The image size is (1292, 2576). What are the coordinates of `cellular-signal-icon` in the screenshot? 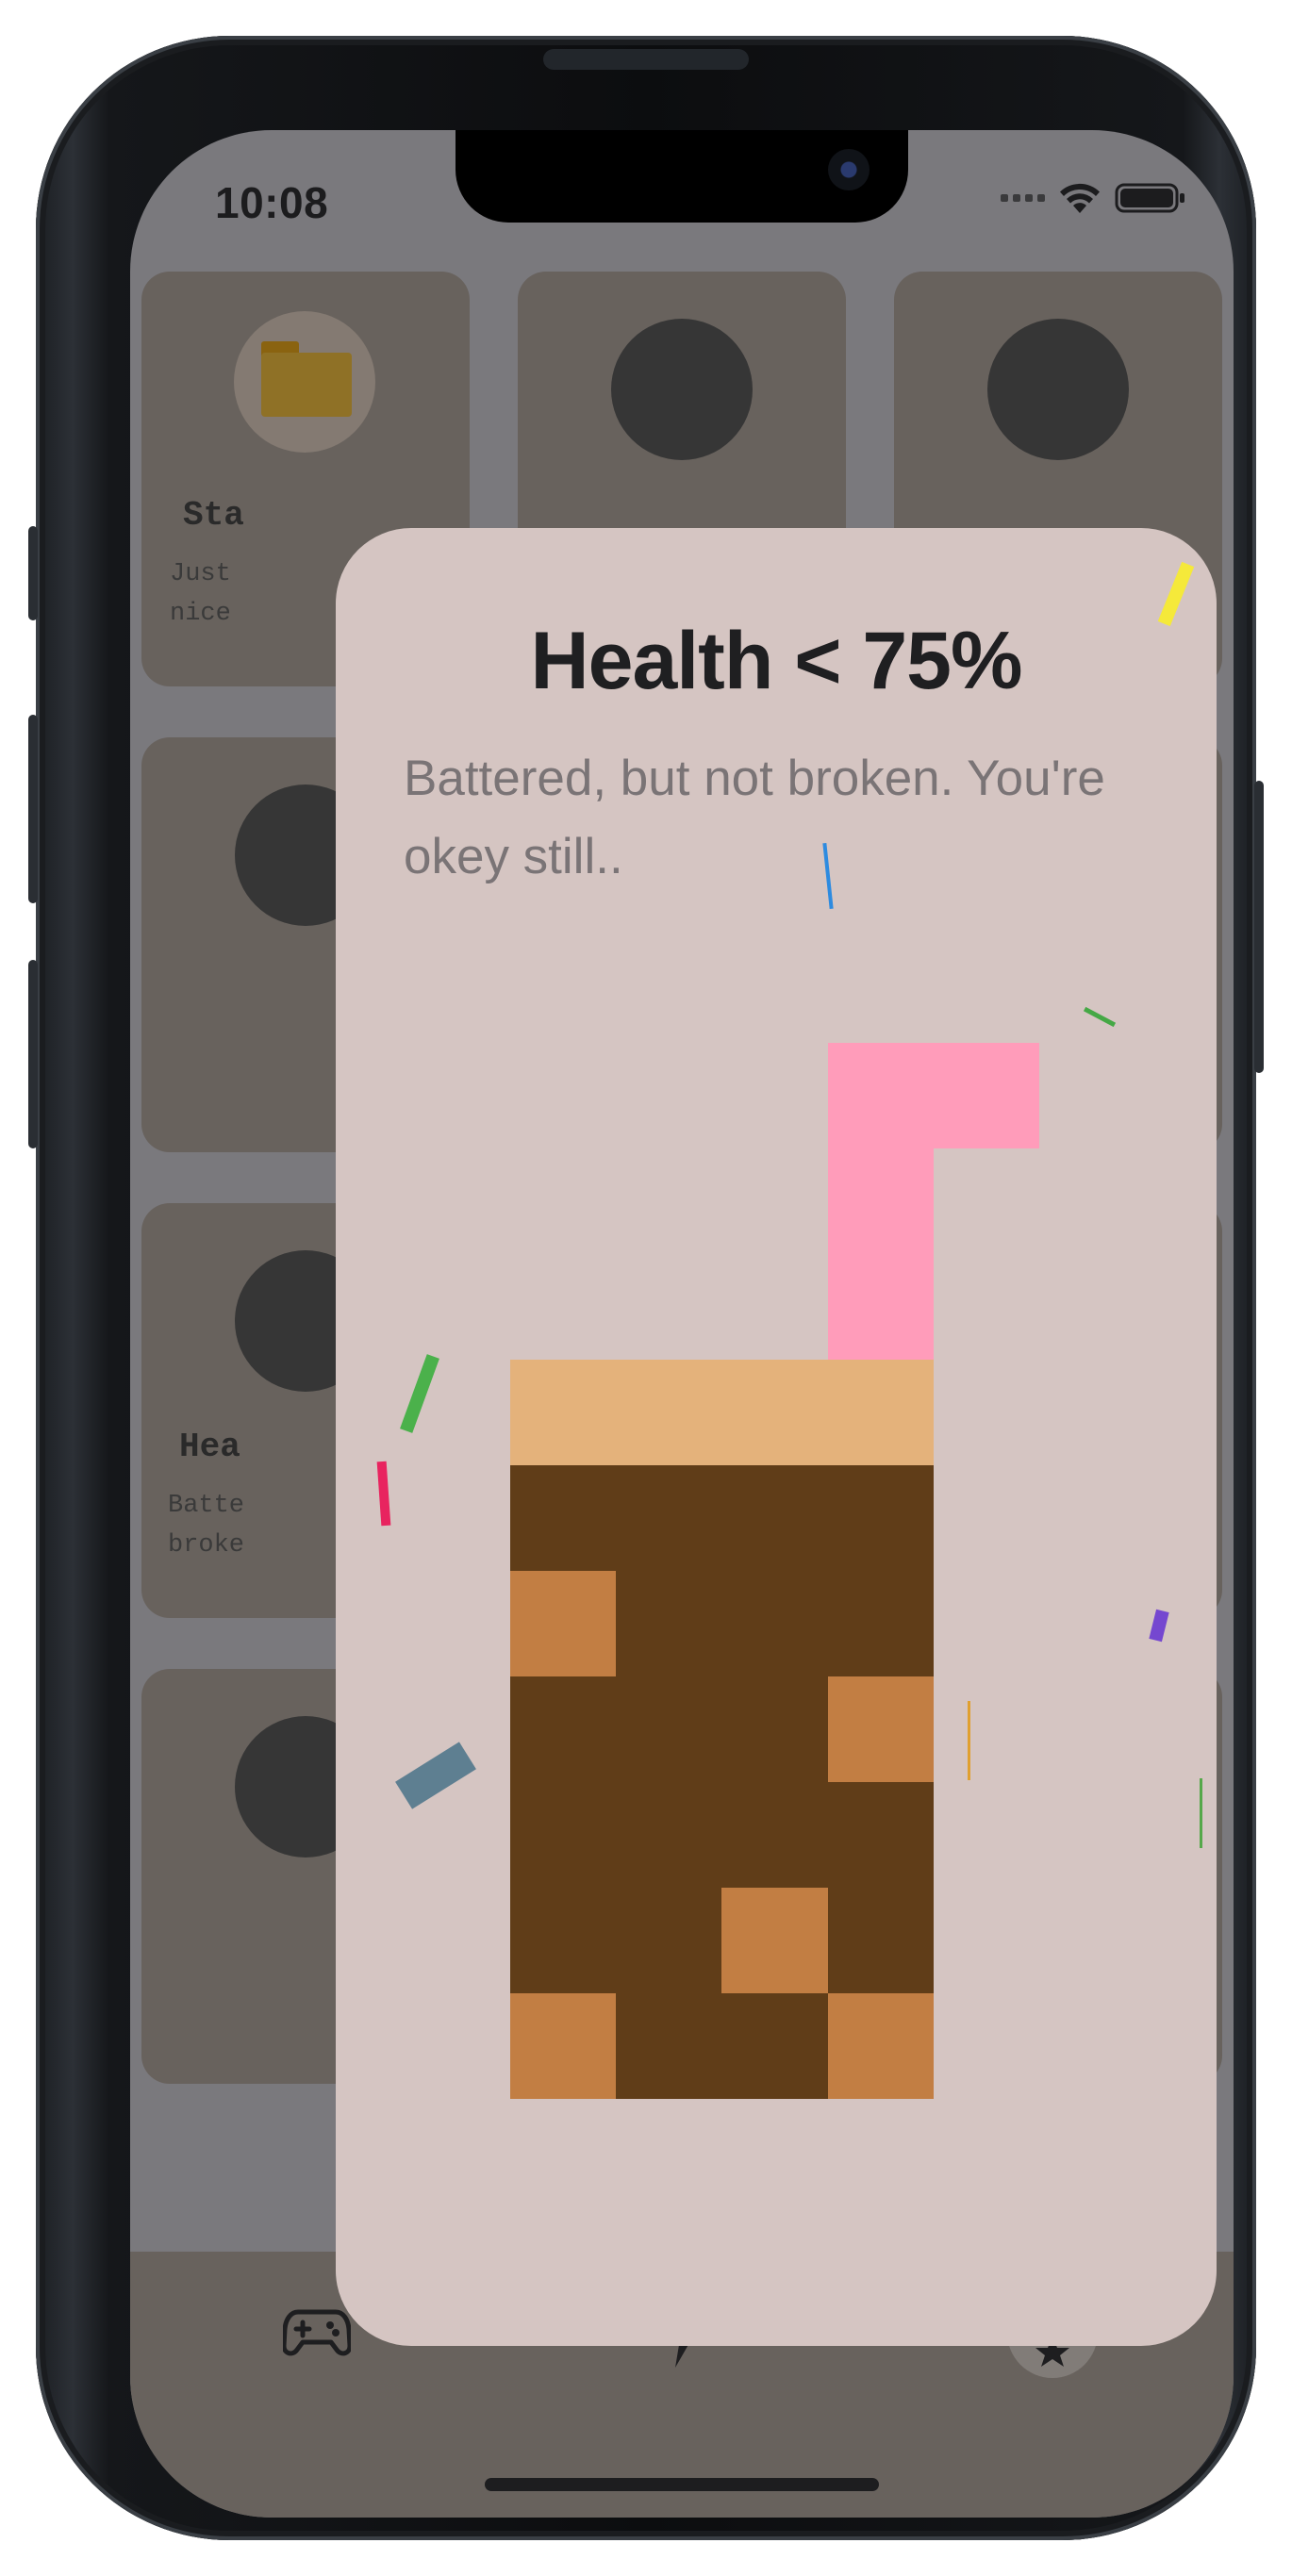 It's located at (1023, 198).